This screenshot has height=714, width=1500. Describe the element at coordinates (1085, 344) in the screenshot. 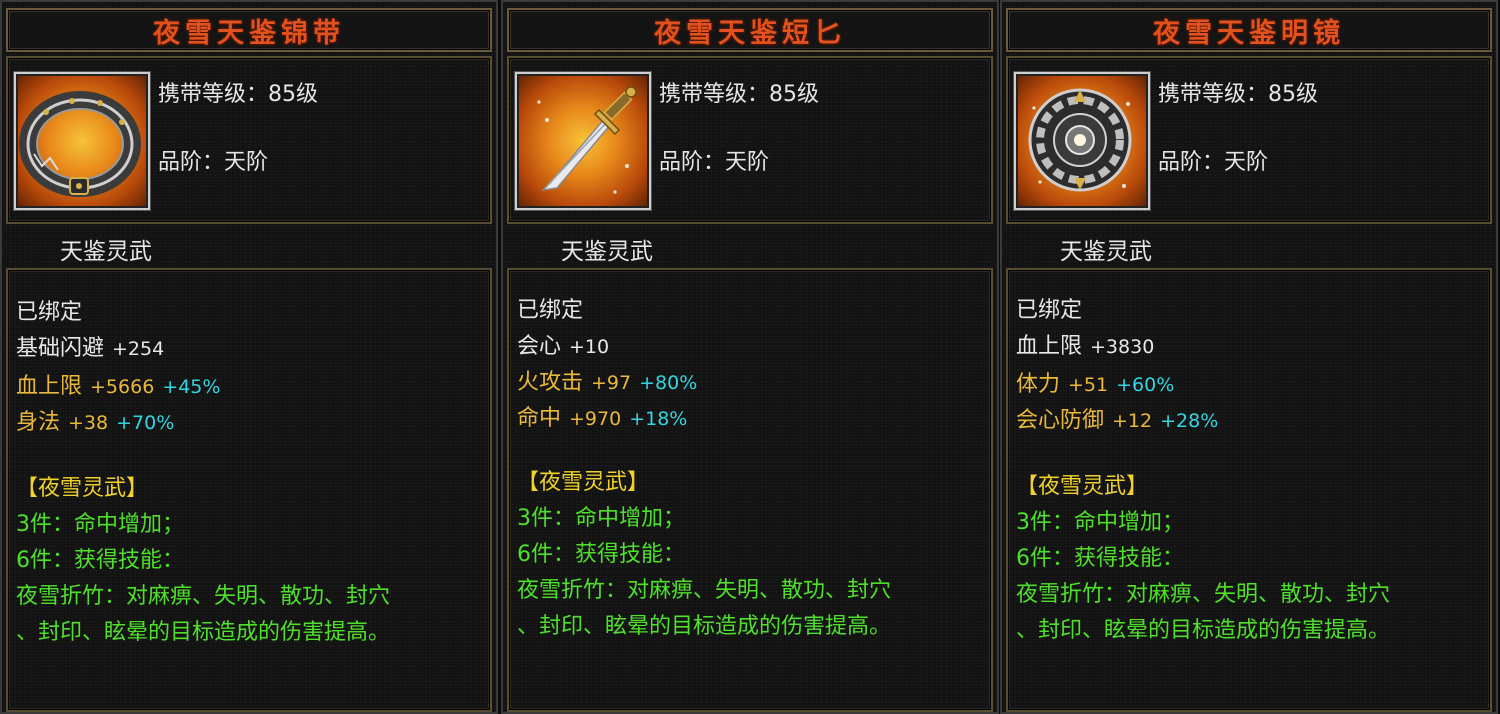

I see `stat-row: 血上限 +3830` at that location.